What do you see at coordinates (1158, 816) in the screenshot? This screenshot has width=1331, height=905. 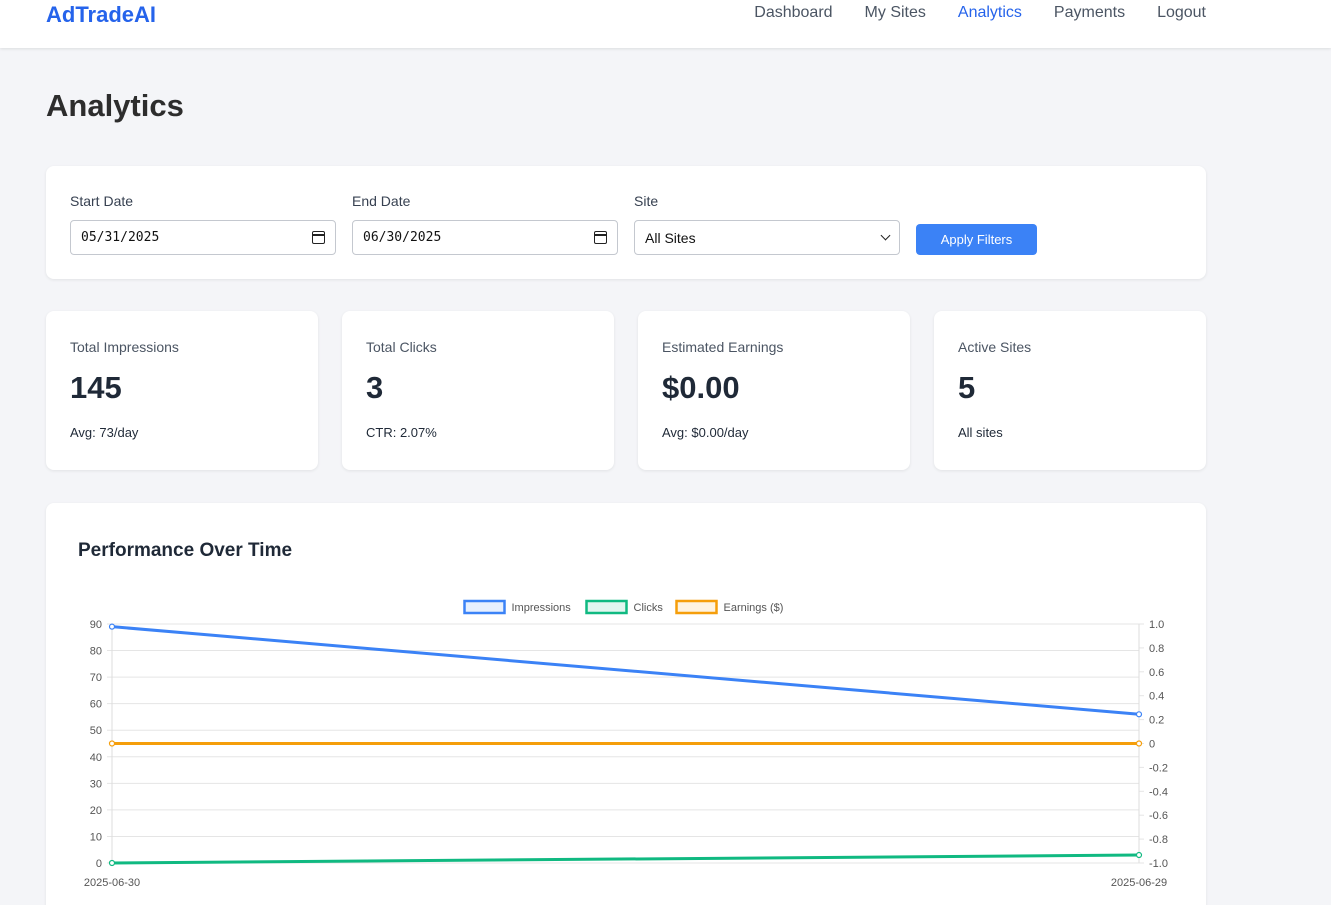 I see `y2-tick-label: -0.6` at bounding box center [1158, 816].